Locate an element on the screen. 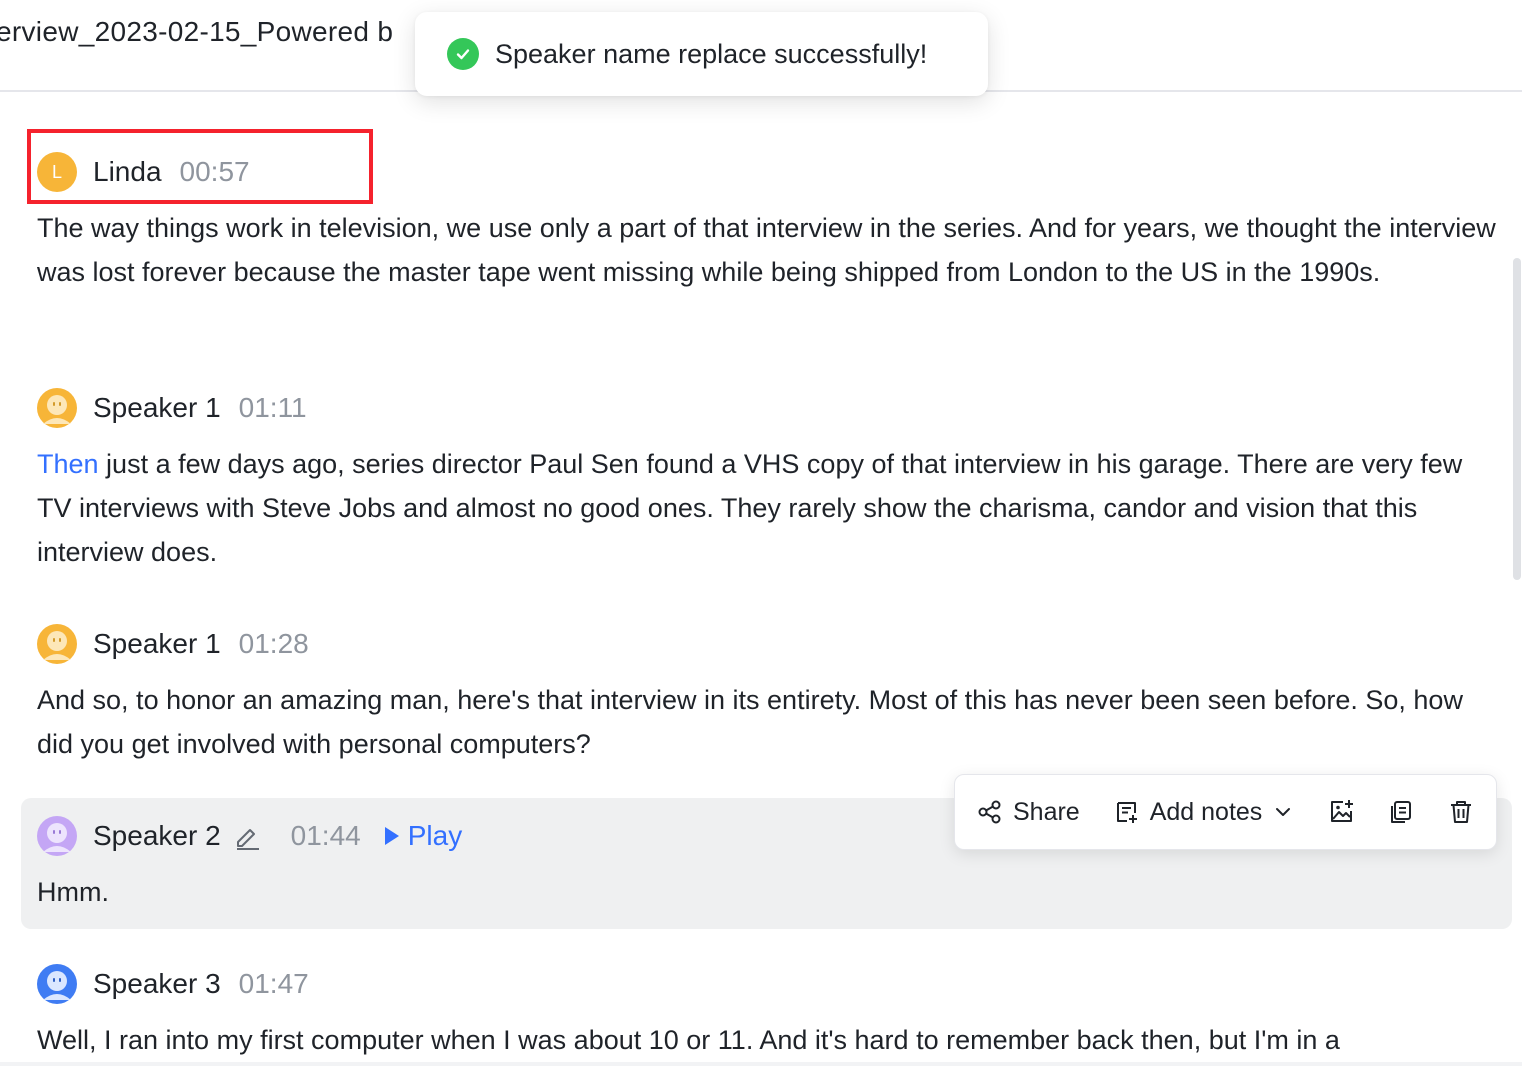 Image resolution: width=1522 pixels, height=1066 pixels. document-title: erview_2023-02-15_Powered b is located at coordinates (196, 32).